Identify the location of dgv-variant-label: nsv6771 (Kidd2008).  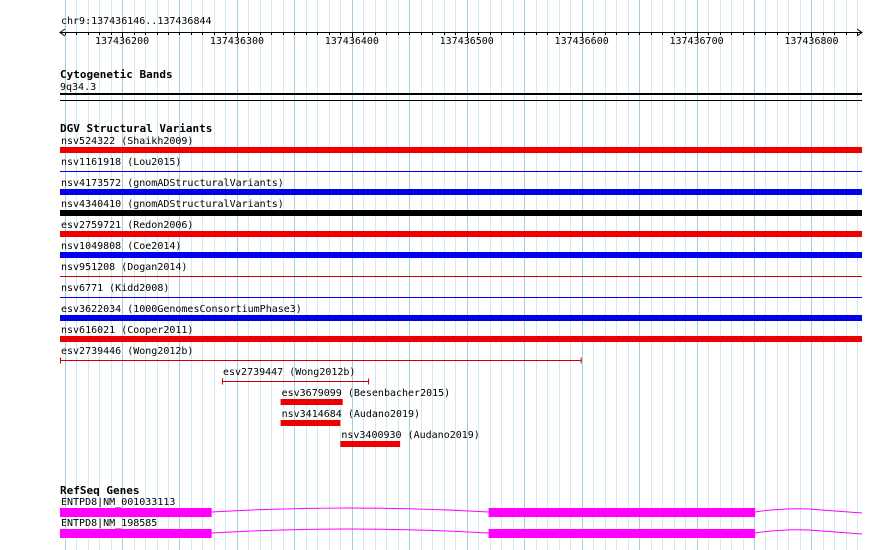
(115, 288).